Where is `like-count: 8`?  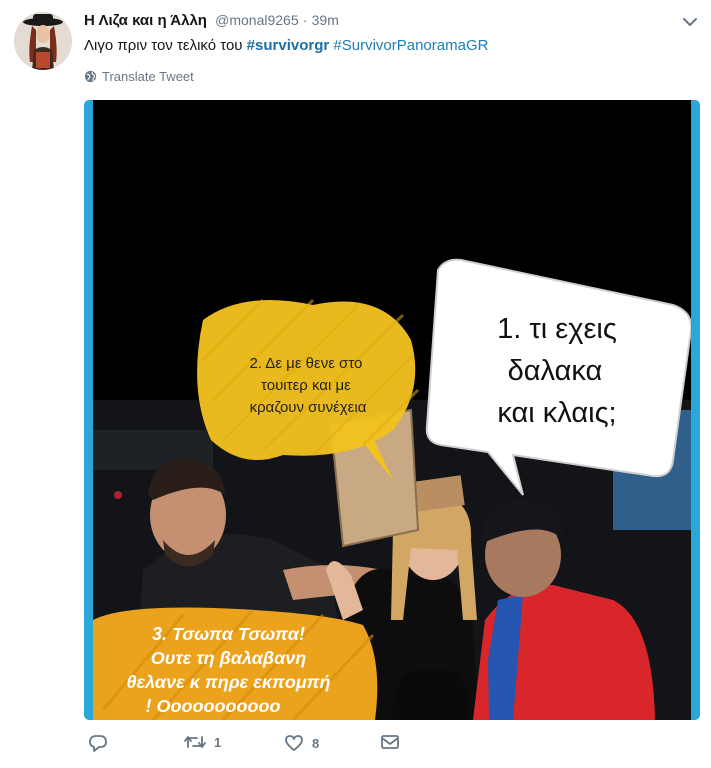 like-count: 8 is located at coordinates (316, 743).